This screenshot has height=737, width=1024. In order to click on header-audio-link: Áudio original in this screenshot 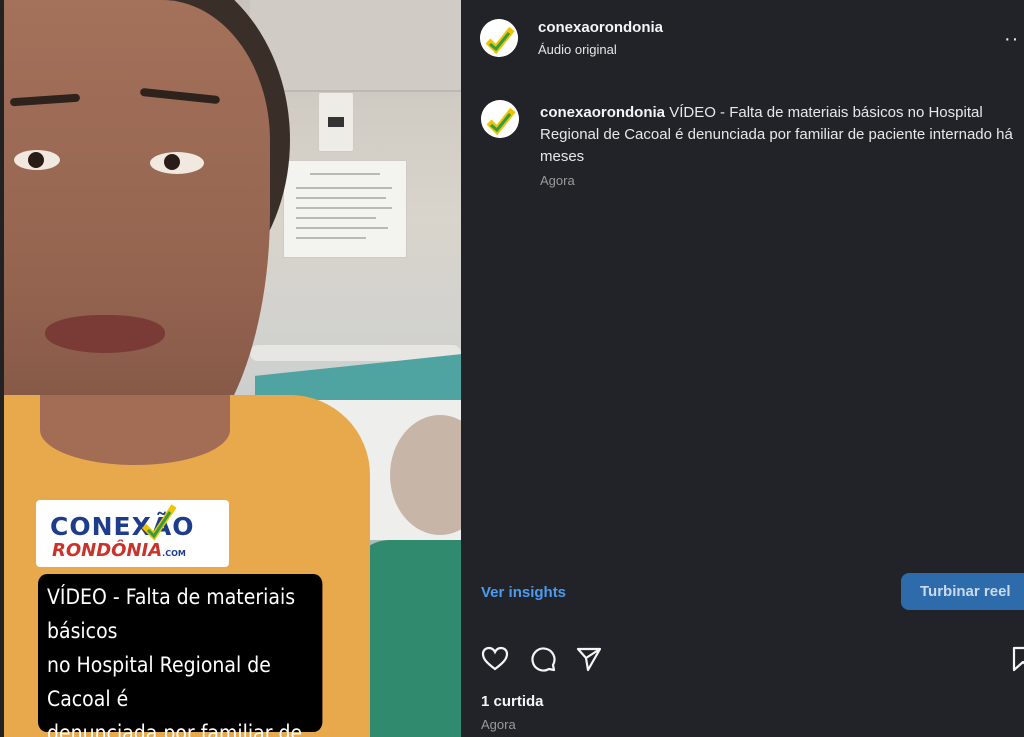, I will do `click(577, 49)`.